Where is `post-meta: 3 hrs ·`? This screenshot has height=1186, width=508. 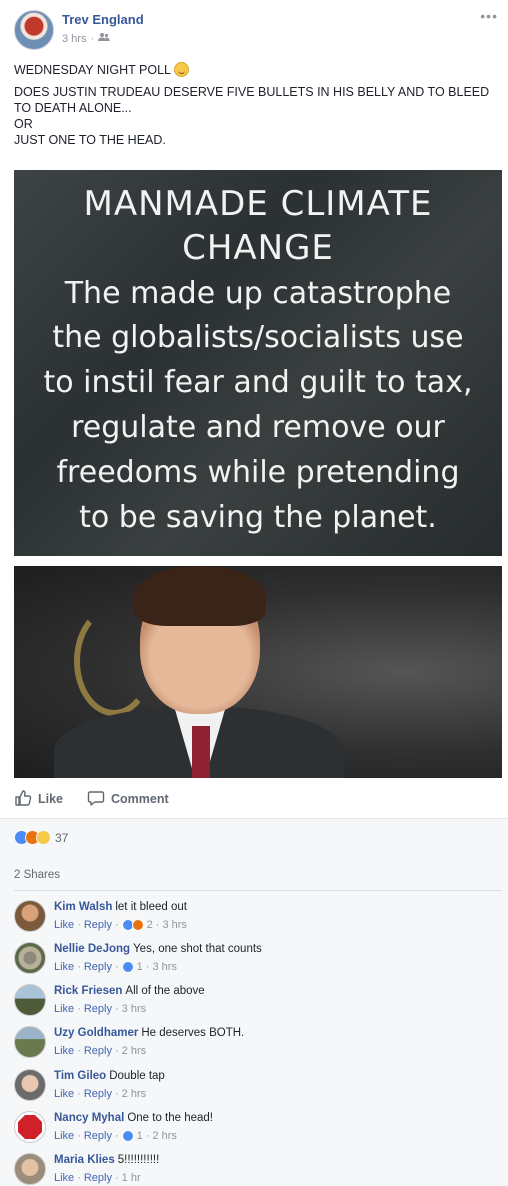
post-meta: 3 hrs · is located at coordinates (86, 38).